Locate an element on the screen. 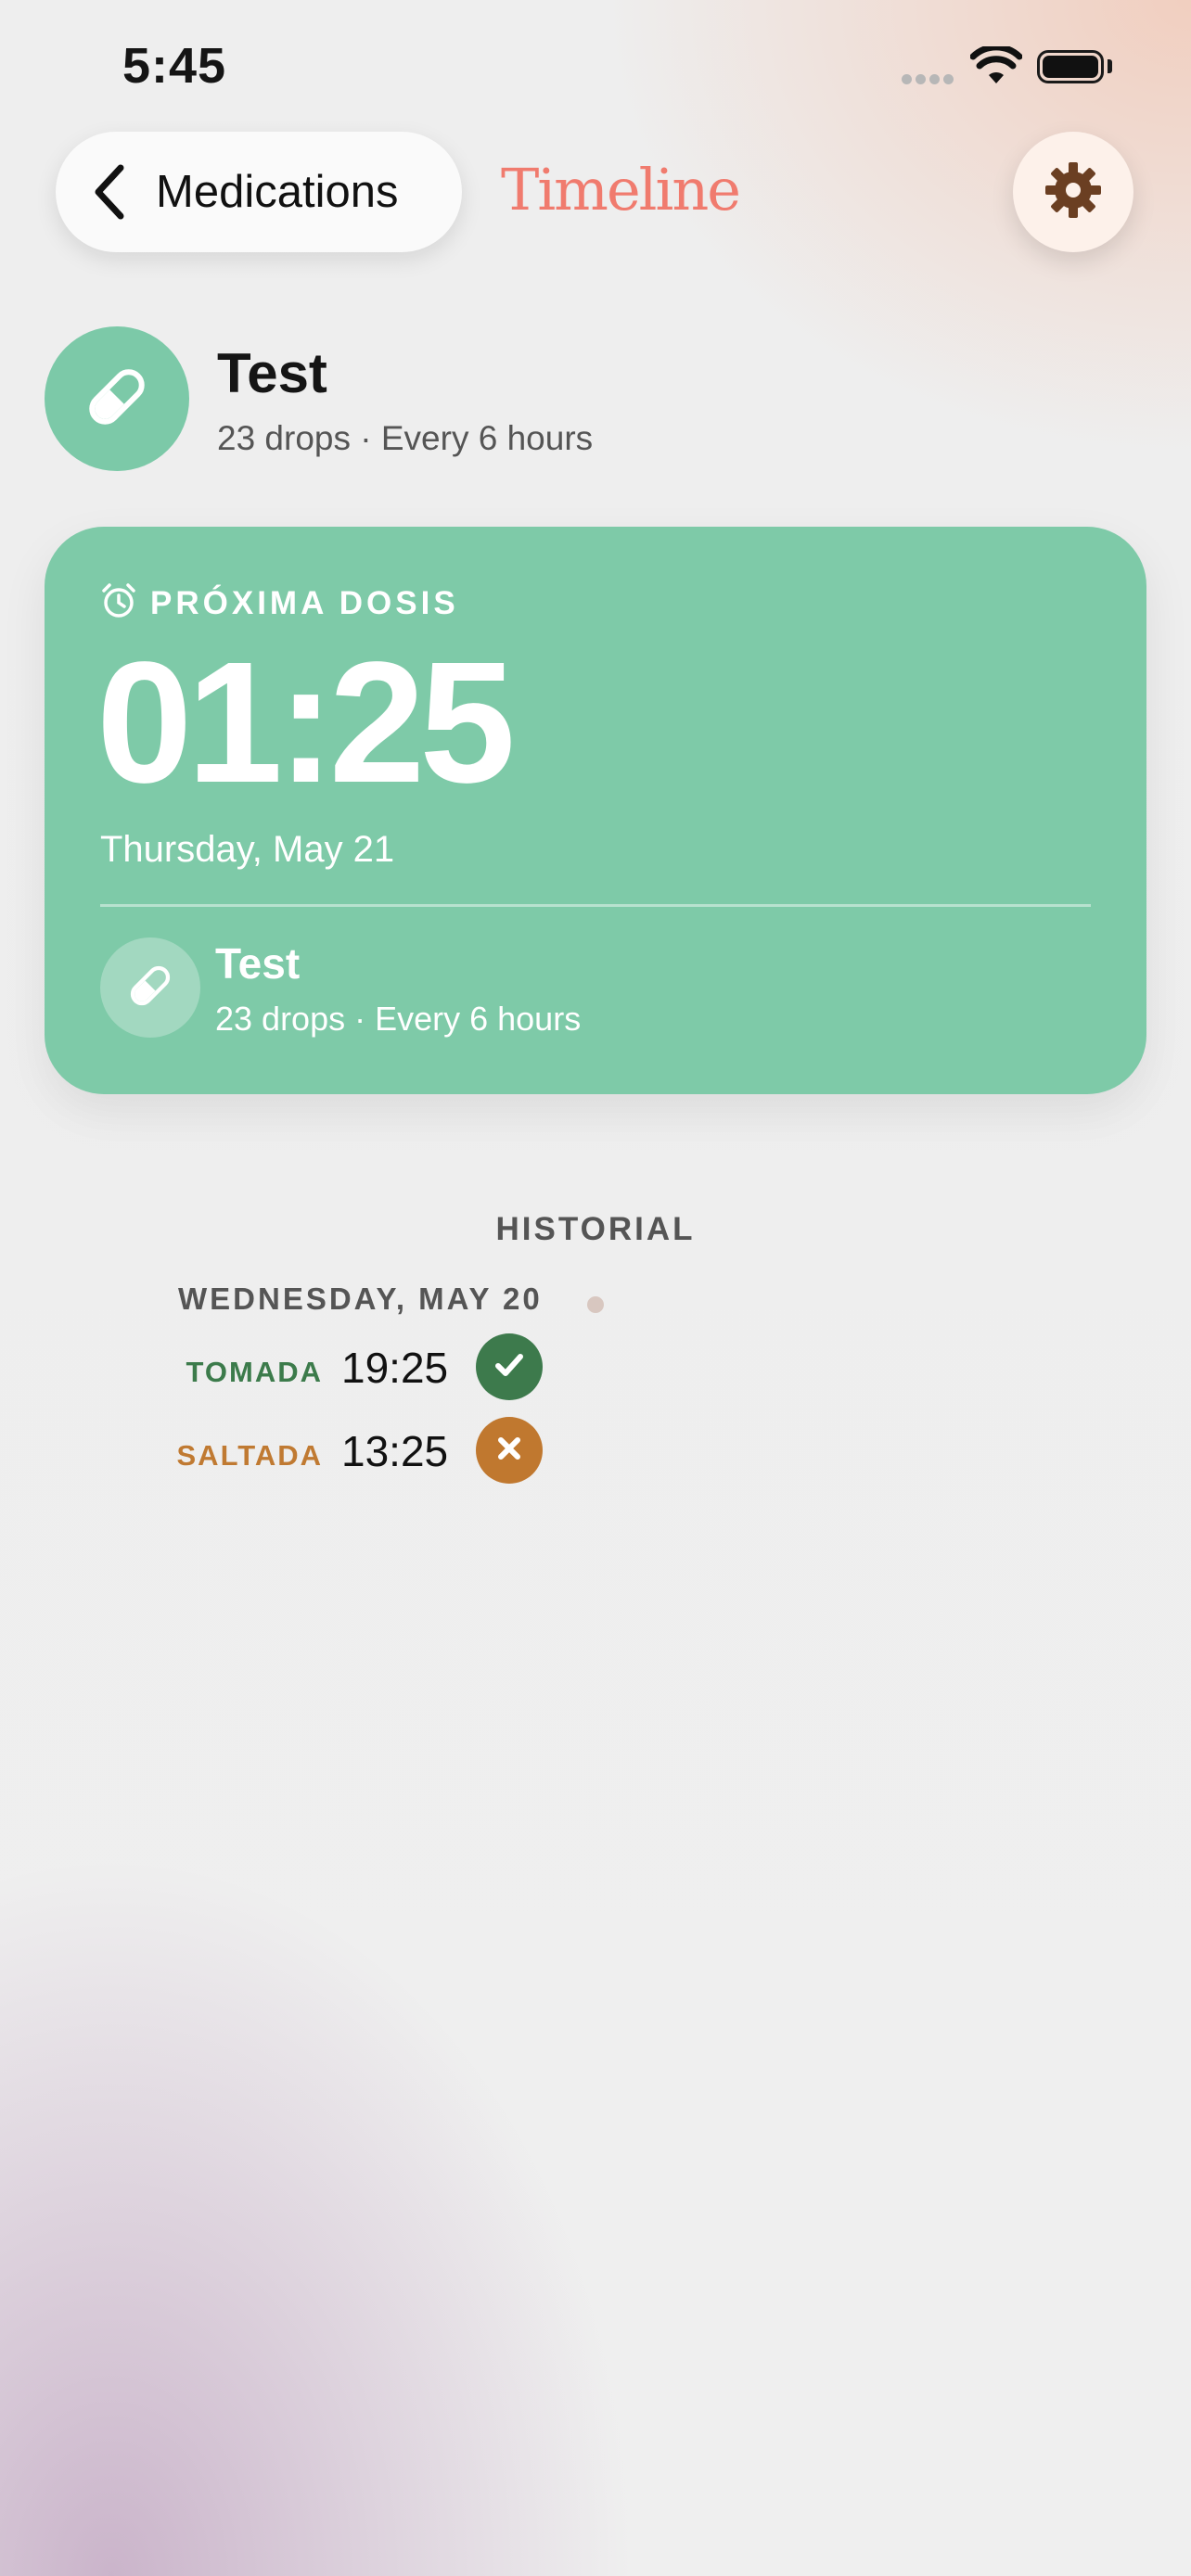 The image size is (1191, 2576). history-entry-time: 13:25 is located at coordinates (395, 1451).